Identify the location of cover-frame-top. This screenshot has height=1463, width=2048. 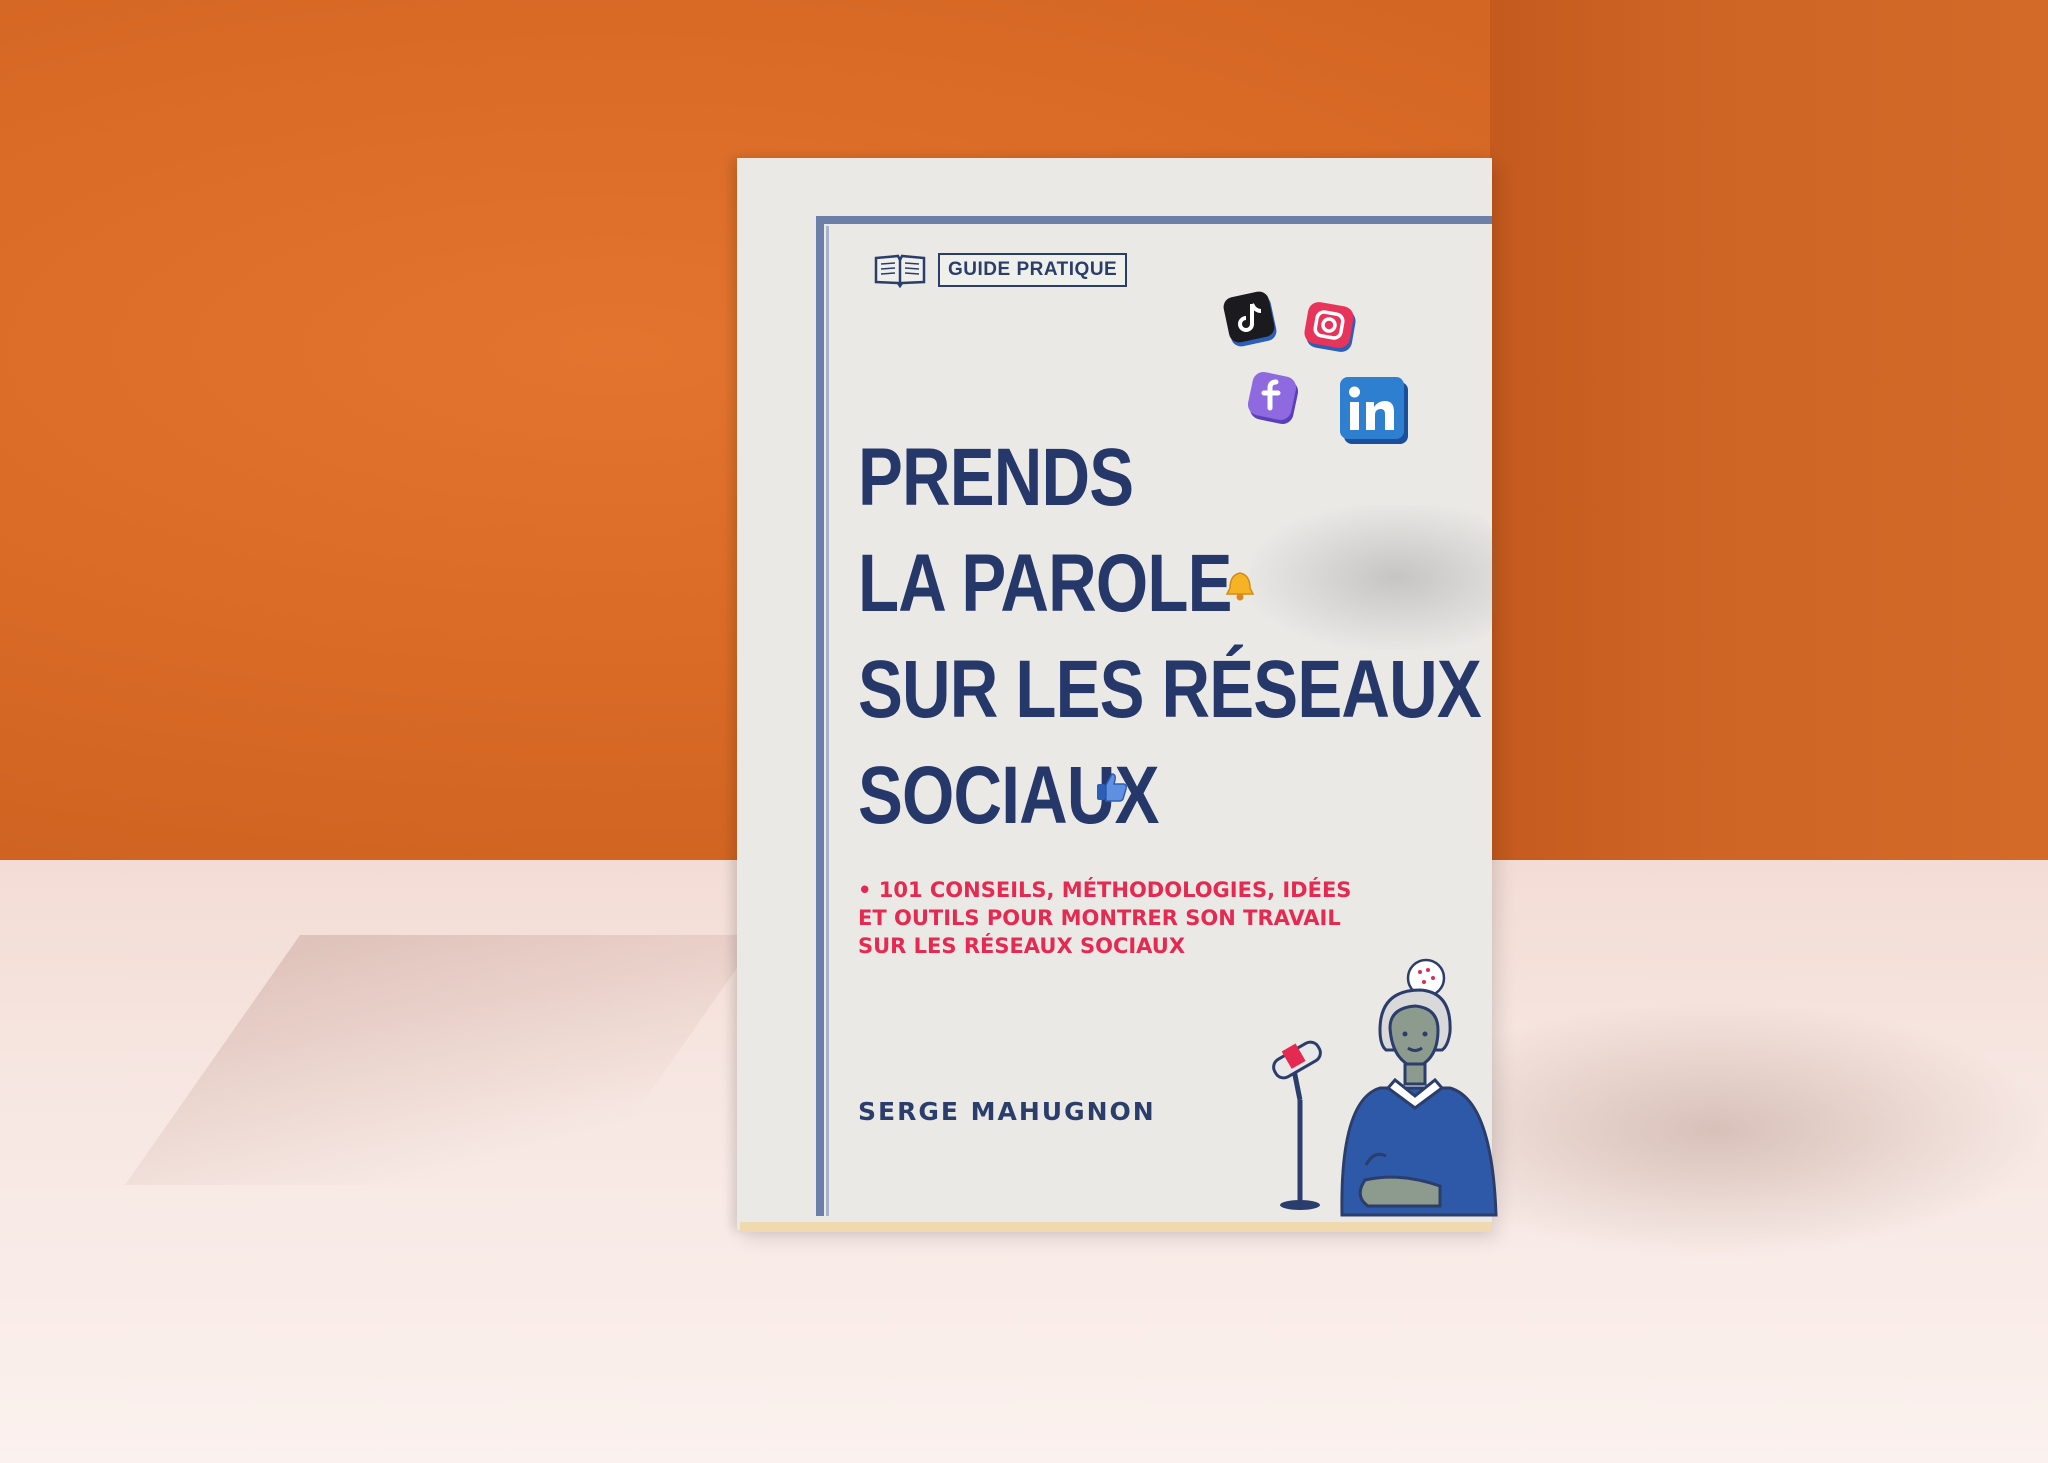
(1154, 220).